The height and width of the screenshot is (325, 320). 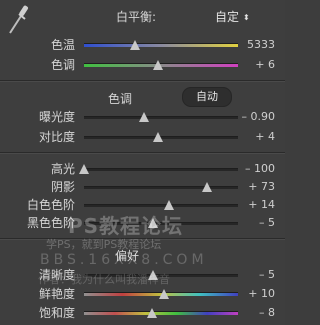 I want to click on slider-row-clarity: 清晰度 – 5, so click(x=142, y=275).